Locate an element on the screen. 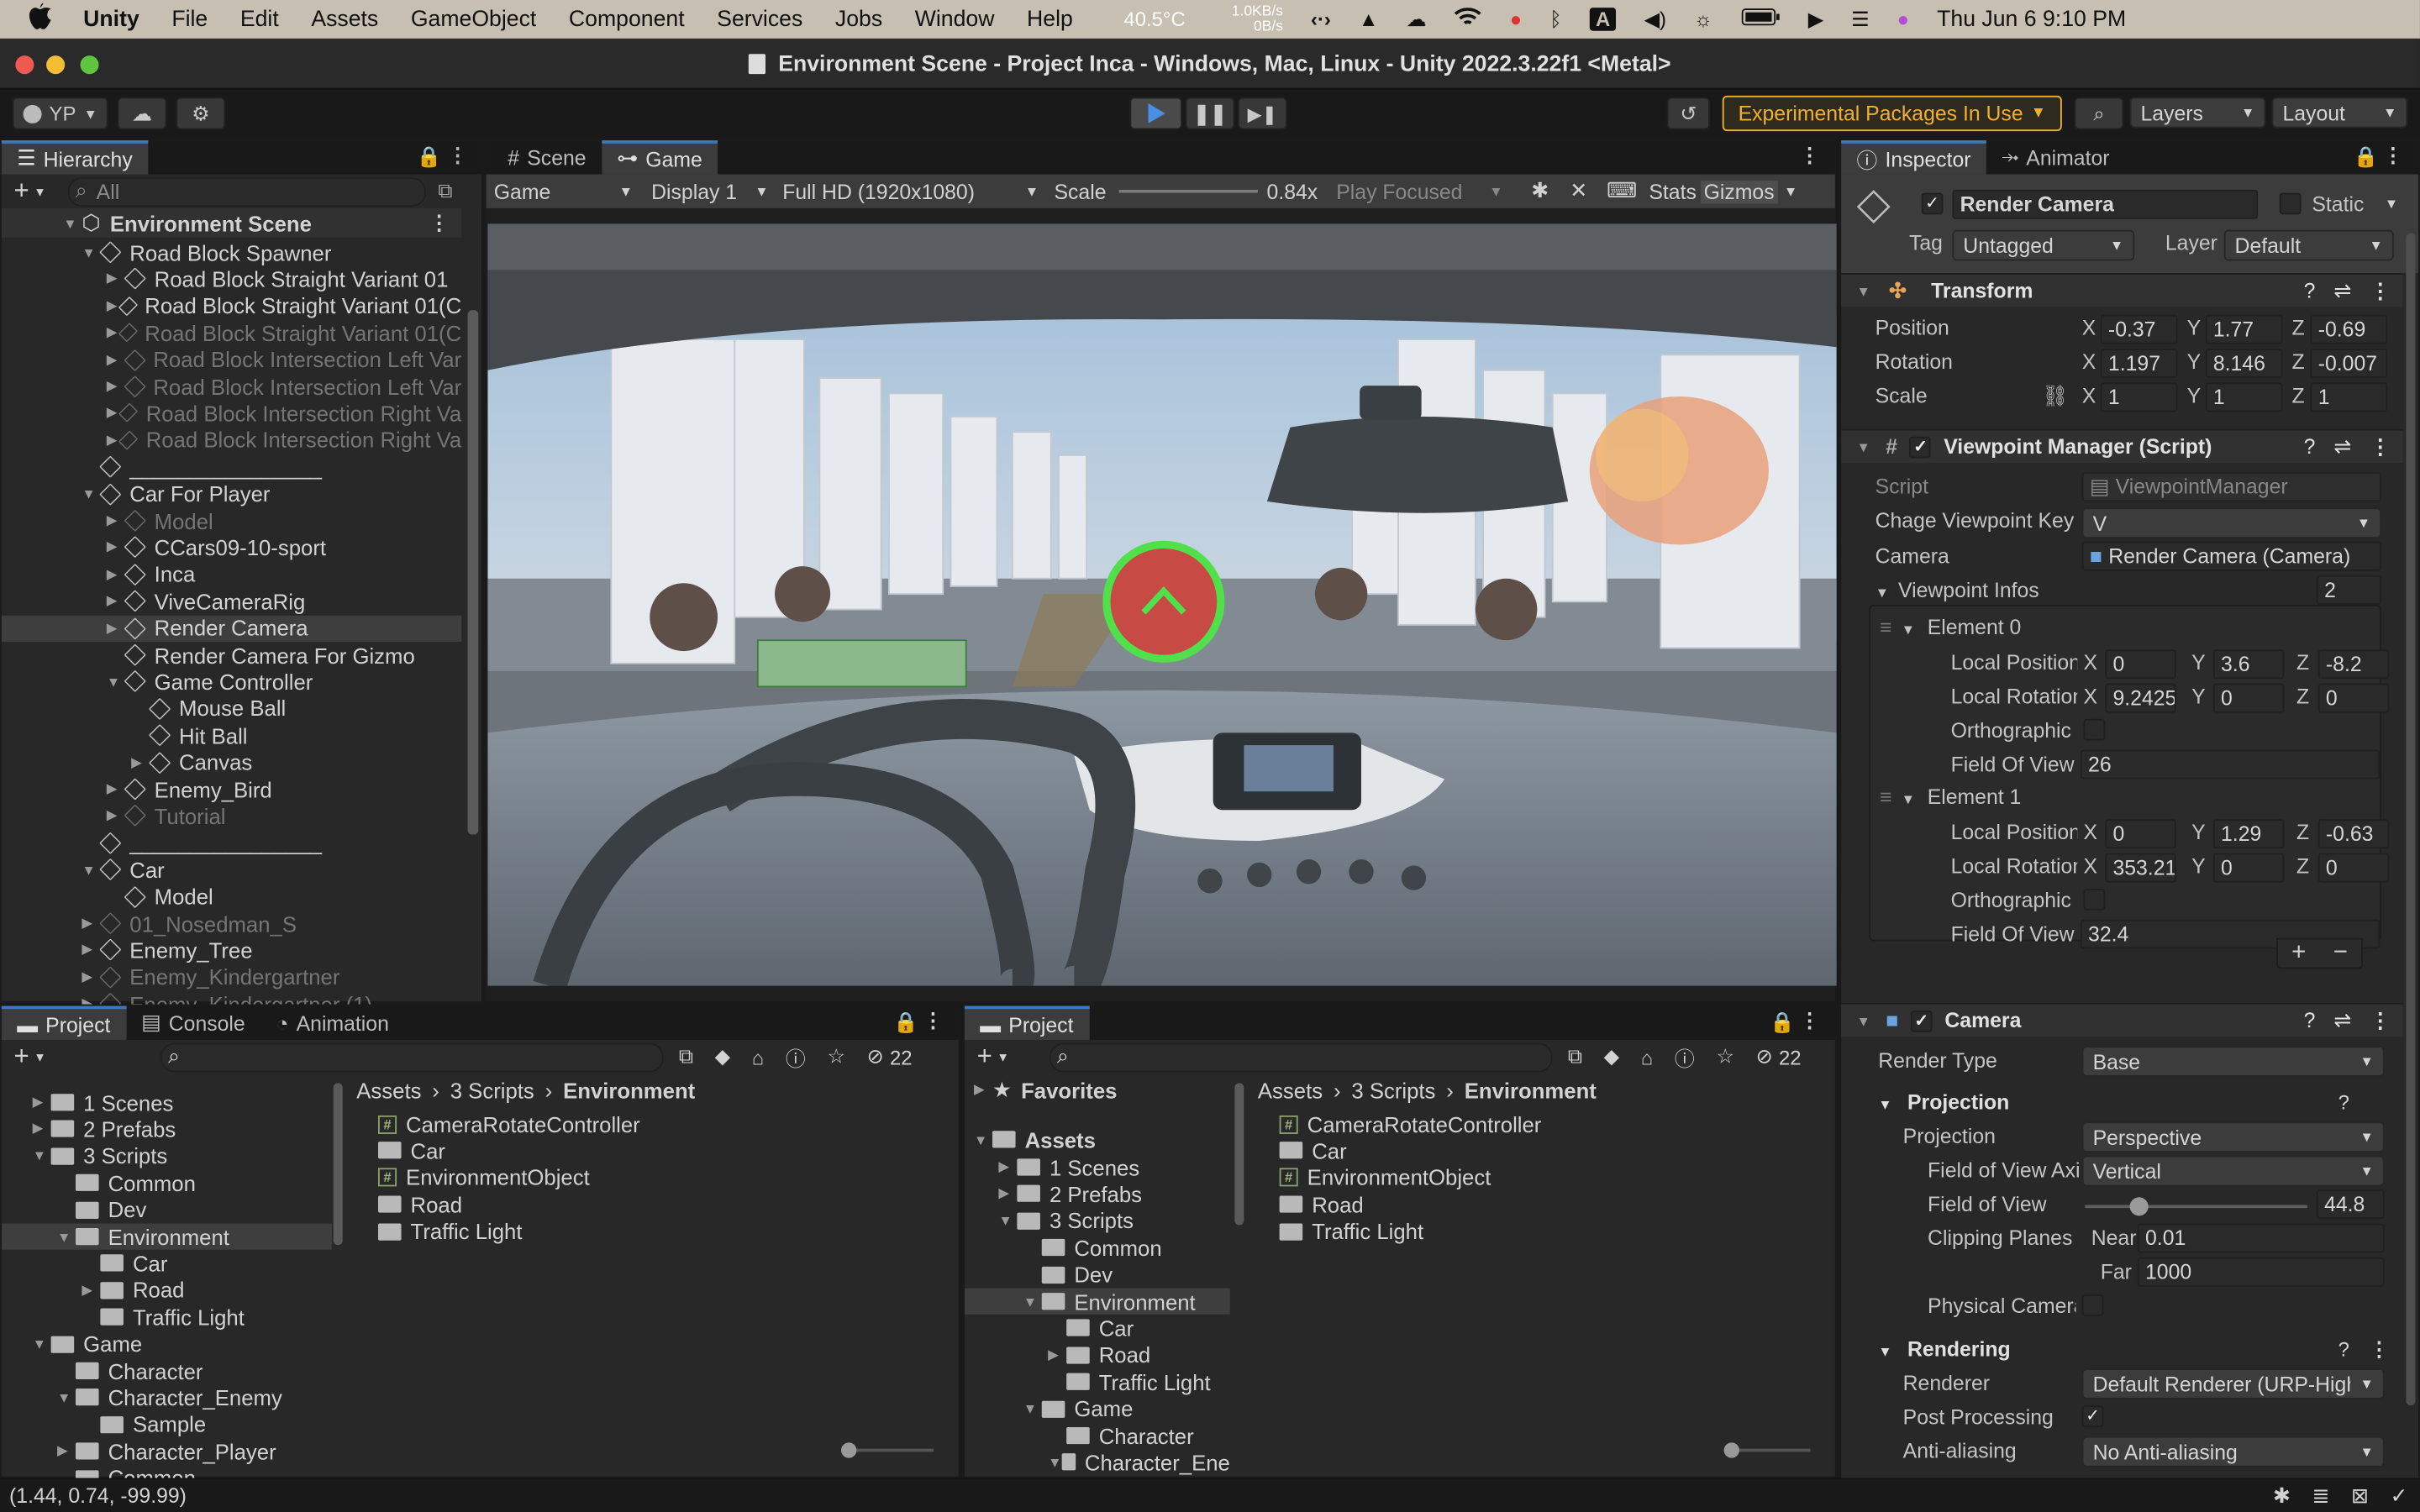  folder-tree-item: ▼ Character_Ene is located at coordinates (1097, 1462).